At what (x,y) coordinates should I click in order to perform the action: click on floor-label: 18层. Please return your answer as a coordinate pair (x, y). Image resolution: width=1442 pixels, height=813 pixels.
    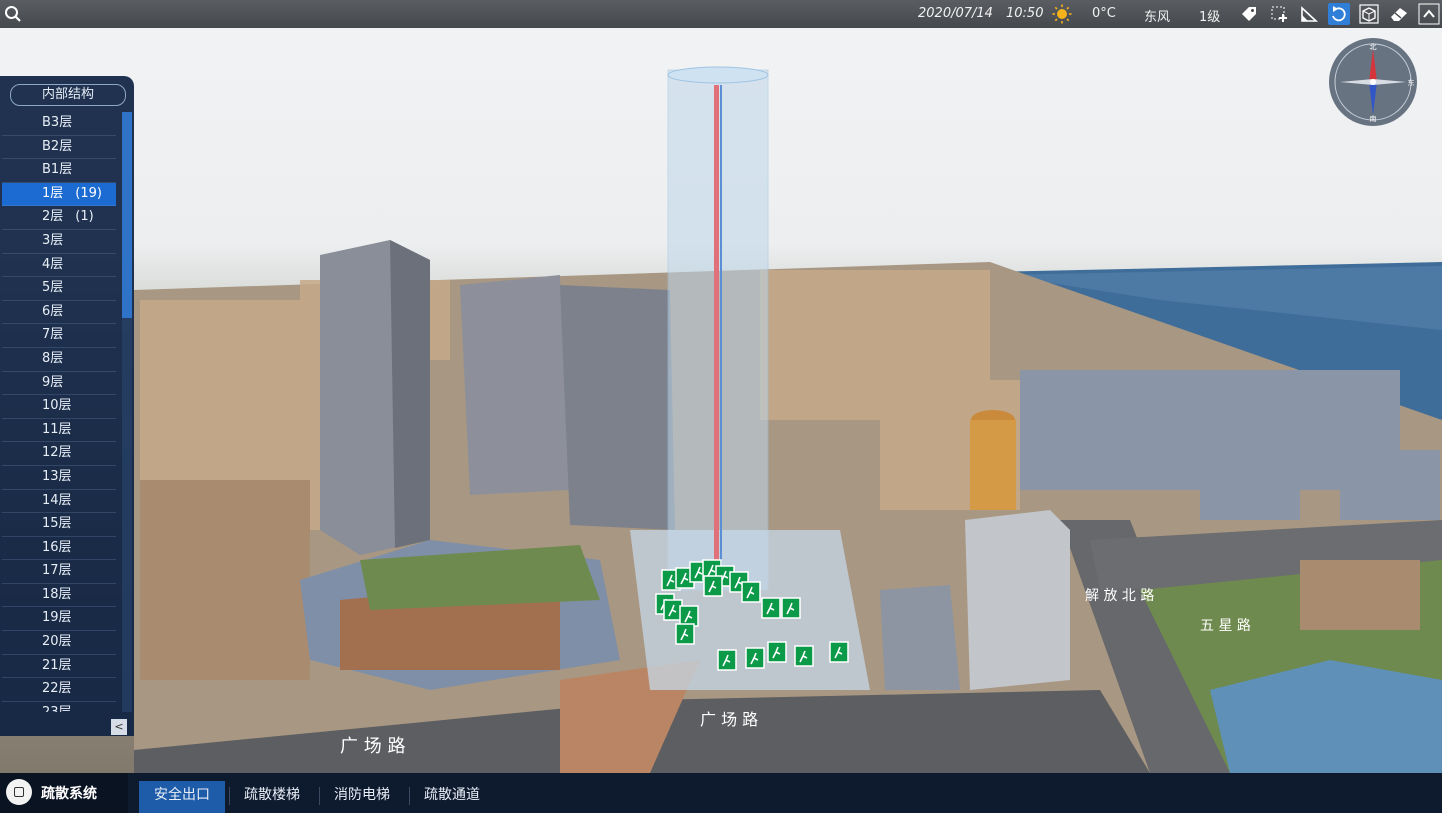
    Looking at the image, I should click on (57, 594).